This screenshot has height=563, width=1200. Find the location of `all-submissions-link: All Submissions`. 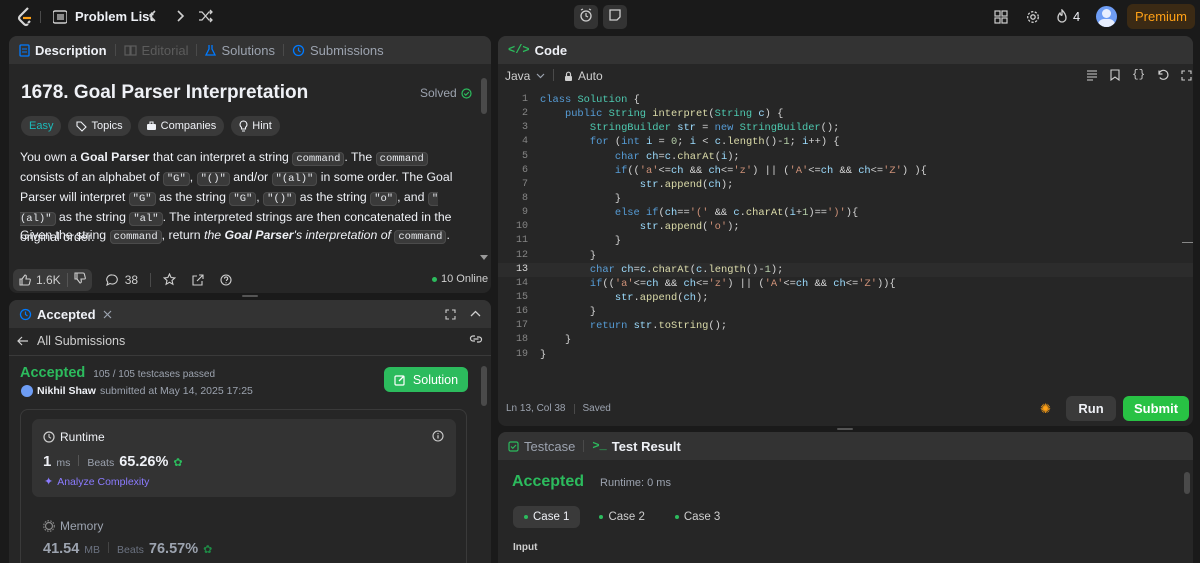

all-submissions-link: All Submissions is located at coordinates (71, 341).